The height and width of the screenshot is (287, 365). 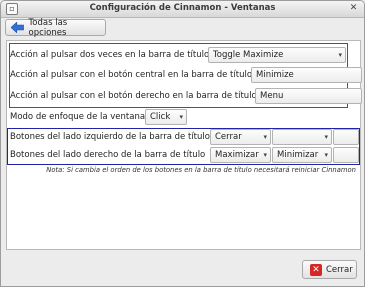 What do you see at coordinates (275, 75) in the screenshot?
I see `middle-click-action-value: Minimize` at bounding box center [275, 75].